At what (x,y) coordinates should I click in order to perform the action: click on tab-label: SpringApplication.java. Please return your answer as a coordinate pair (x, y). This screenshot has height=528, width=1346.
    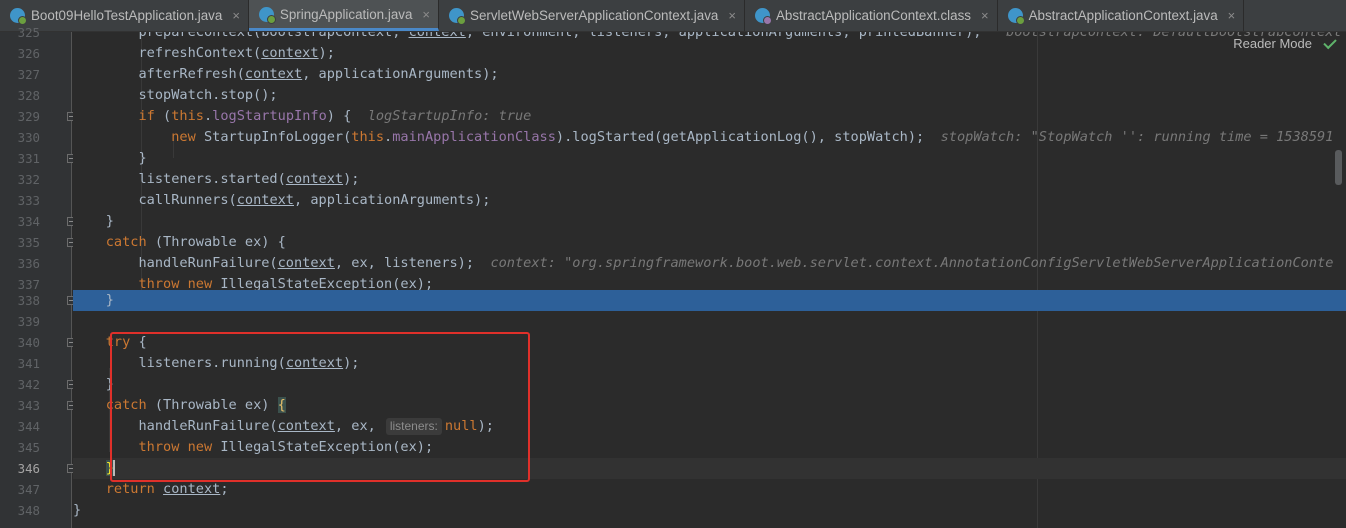
    Looking at the image, I should click on (346, 14).